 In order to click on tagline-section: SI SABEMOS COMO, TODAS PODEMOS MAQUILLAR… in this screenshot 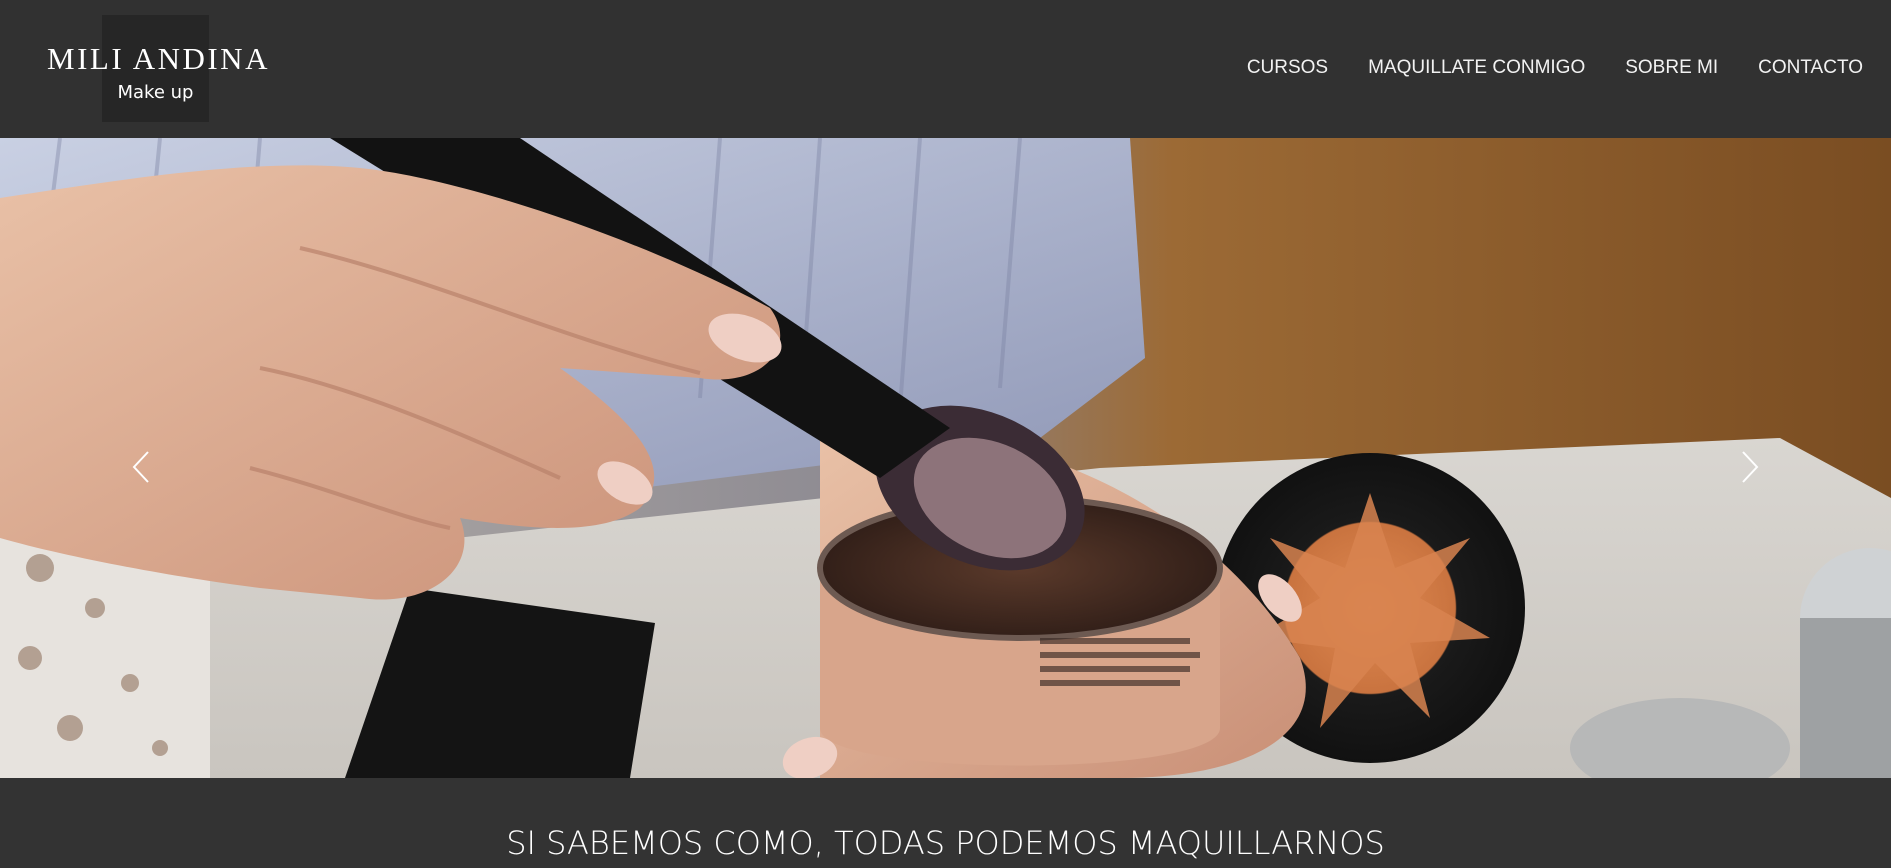, I will do `click(945, 823)`.